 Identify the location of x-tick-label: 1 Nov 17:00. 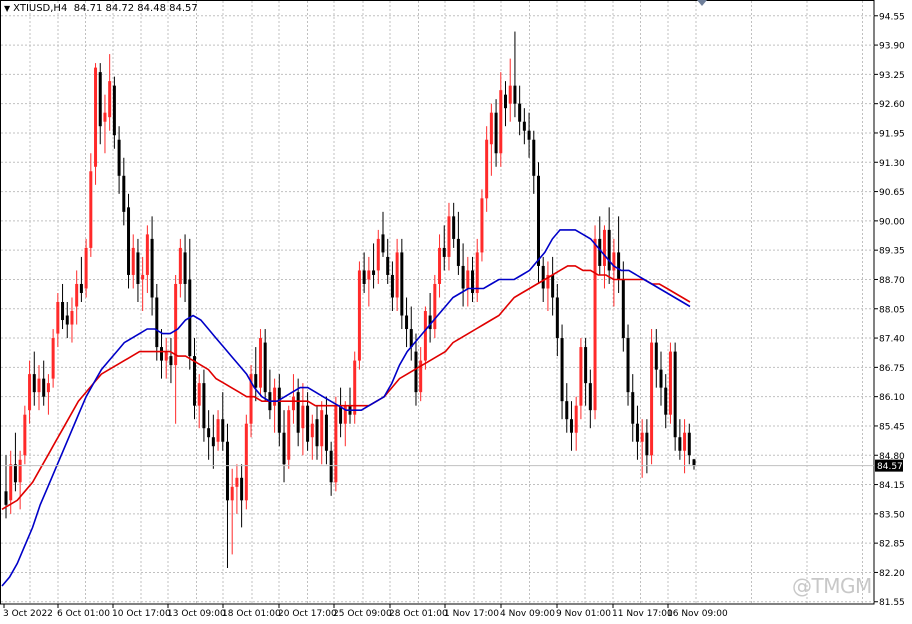
(471, 614).